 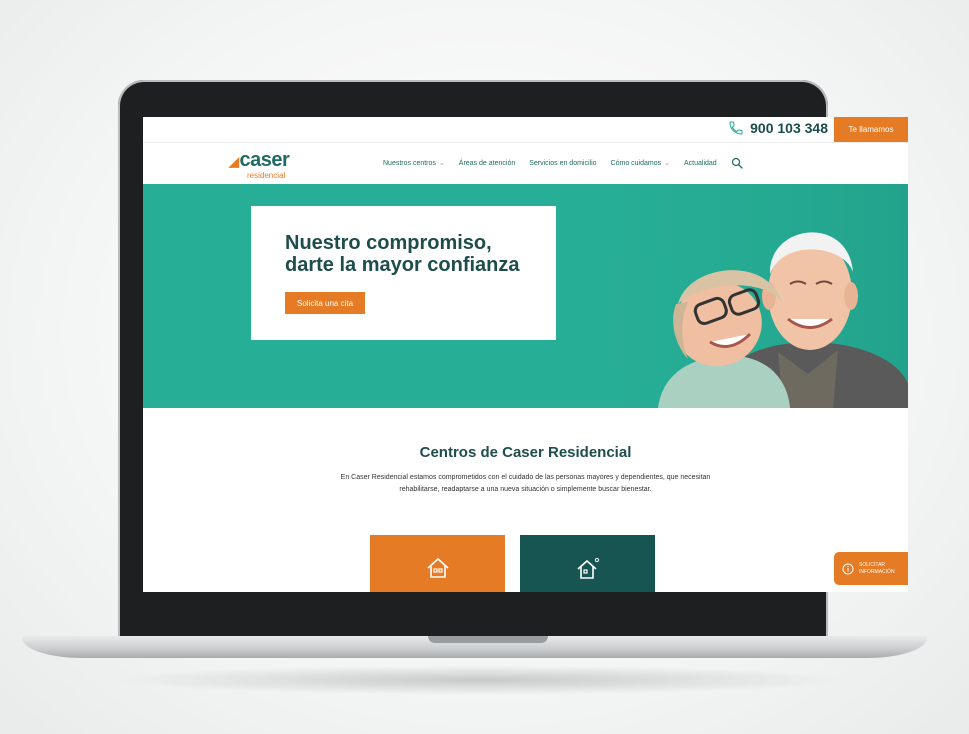 I want to click on house-icon, so click(x=437, y=567).